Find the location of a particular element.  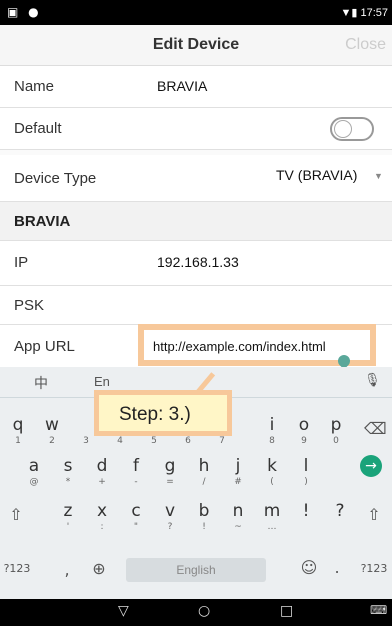

symbols-key: ?123 is located at coordinates (17, 568).